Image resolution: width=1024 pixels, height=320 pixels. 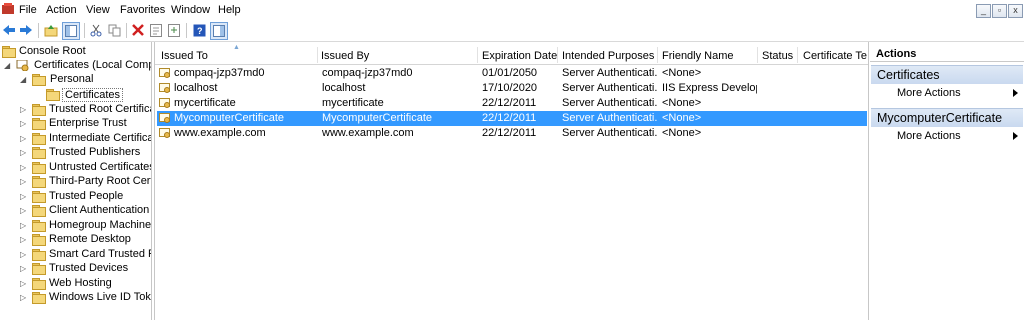 What do you see at coordinates (28, 10) in the screenshot?
I see `menu-file: File` at bounding box center [28, 10].